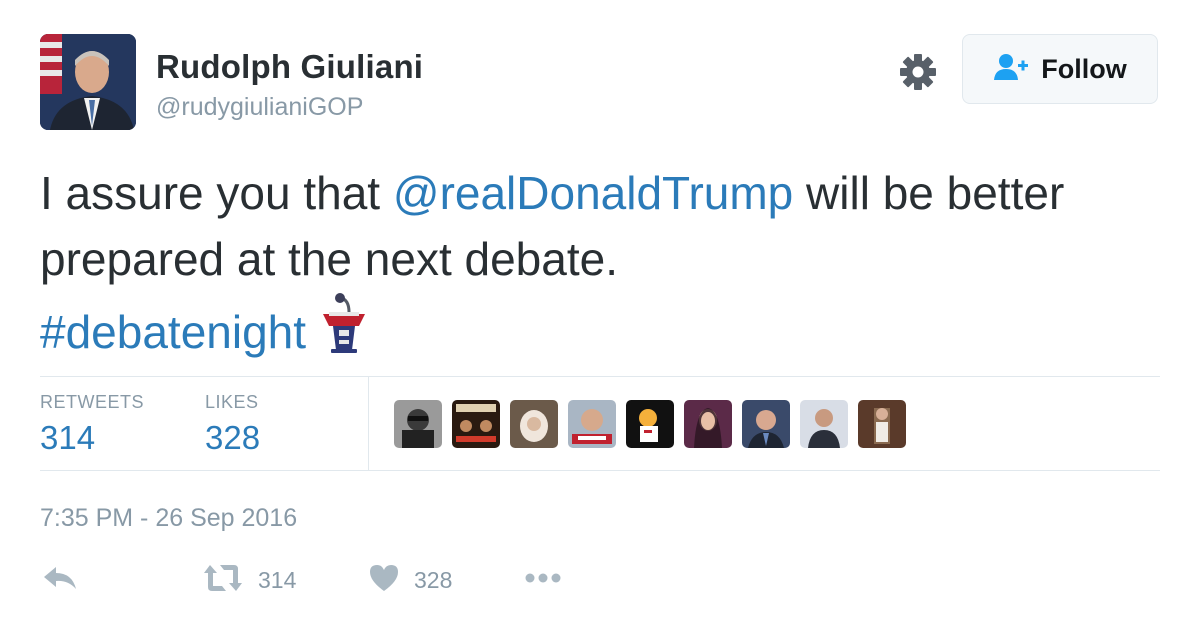 Image resolution: width=1200 pixels, height=630 pixels. I want to click on retweets-label: RETWEETS, so click(92, 402).